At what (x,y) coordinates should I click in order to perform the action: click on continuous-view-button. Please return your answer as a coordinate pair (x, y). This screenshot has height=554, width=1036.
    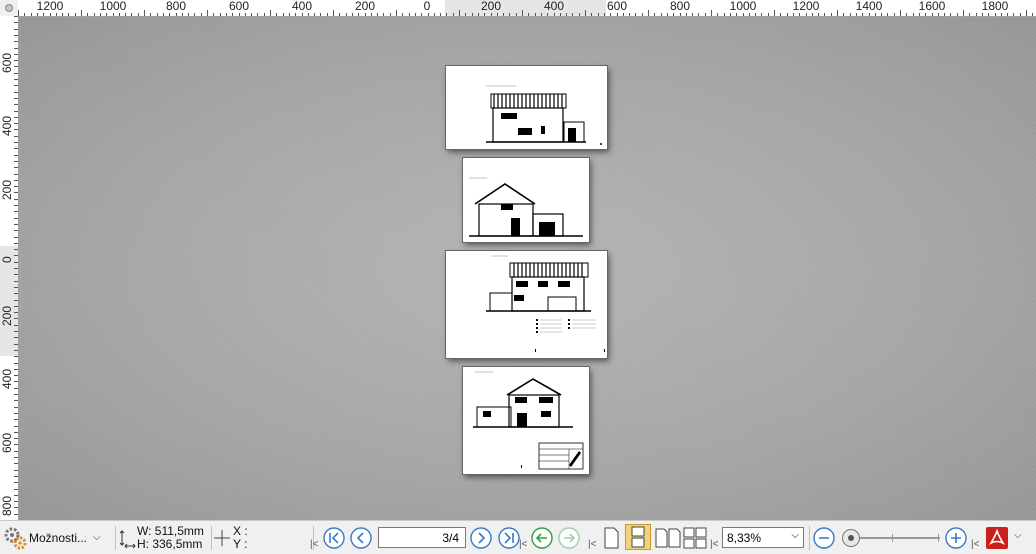
    Looking at the image, I should click on (638, 537).